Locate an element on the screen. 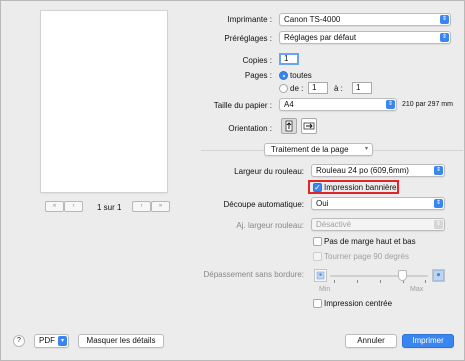 The width and height of the screenshot is (465, 361). rotate-90-checkbox is located at coordinates (317, 256).